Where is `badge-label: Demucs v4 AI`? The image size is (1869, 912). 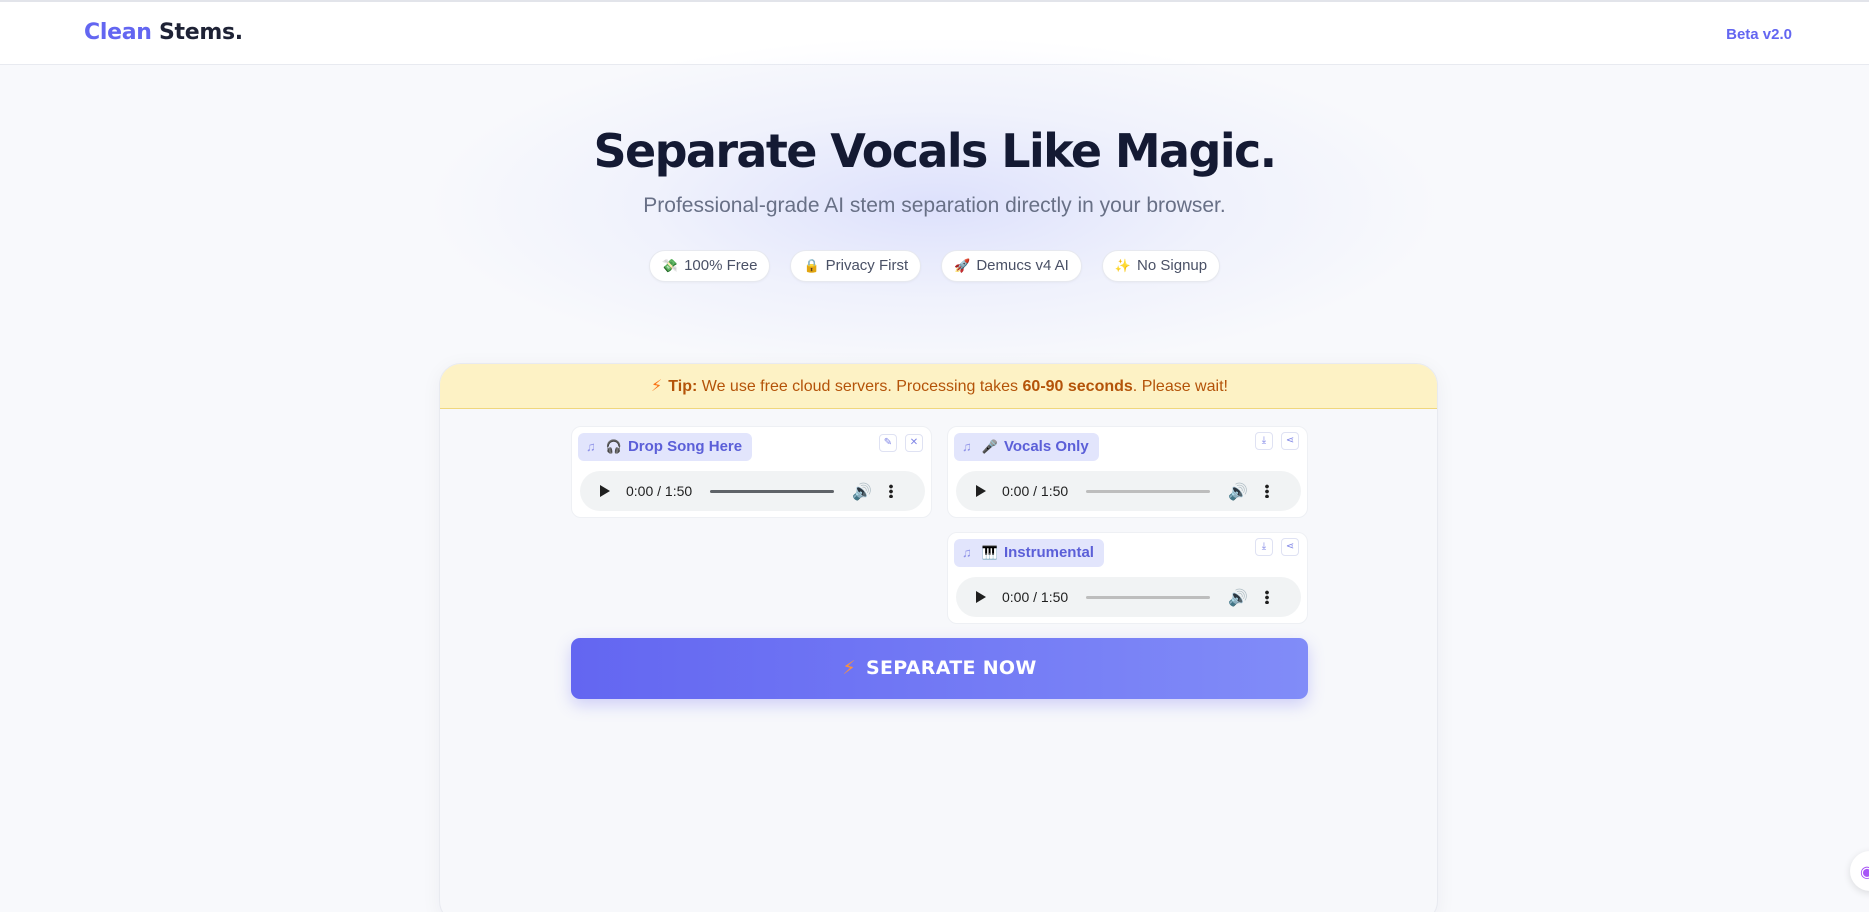
badge-label: Demucs v4 AI is located at coordinates (1022, 265).